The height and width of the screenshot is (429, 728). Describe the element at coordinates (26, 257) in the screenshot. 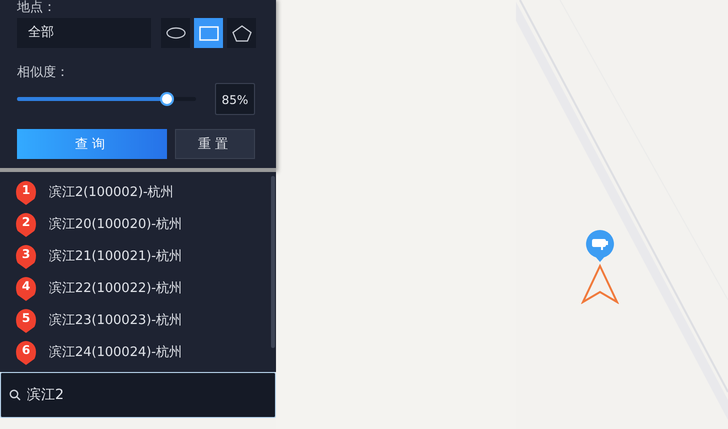

I see `number-pin: 3` at that location.